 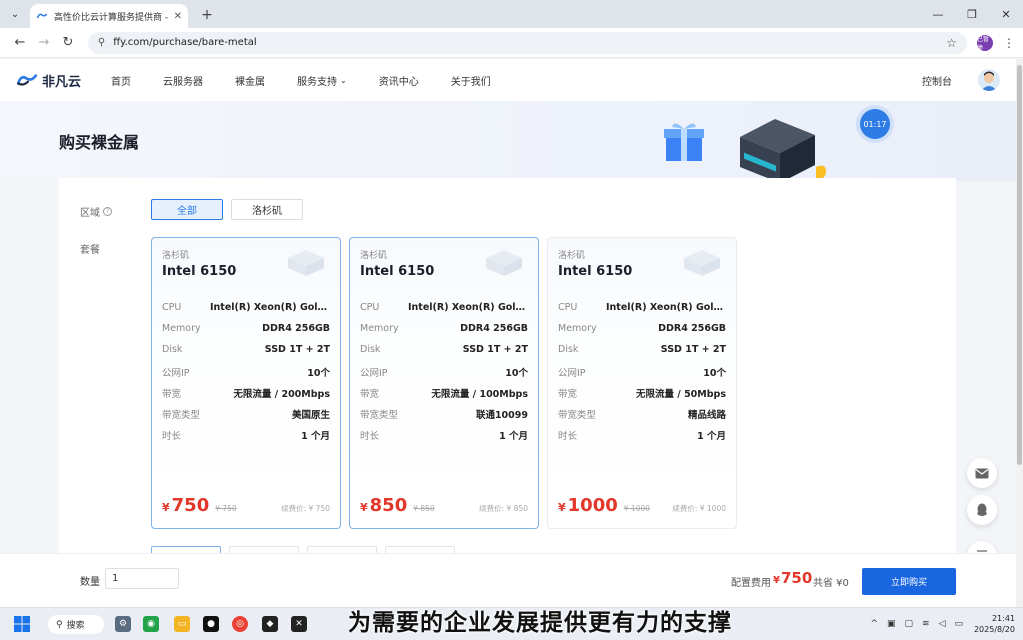 I want to click on bookmark-star-icon: ☆, so click(x=951, y=43).